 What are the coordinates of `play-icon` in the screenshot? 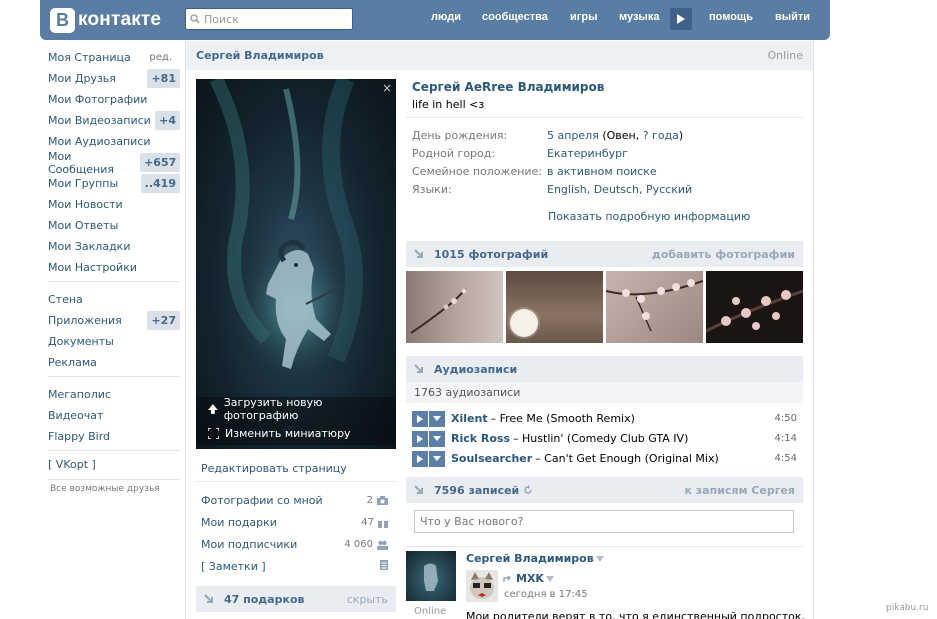 It's located at (681, 19).